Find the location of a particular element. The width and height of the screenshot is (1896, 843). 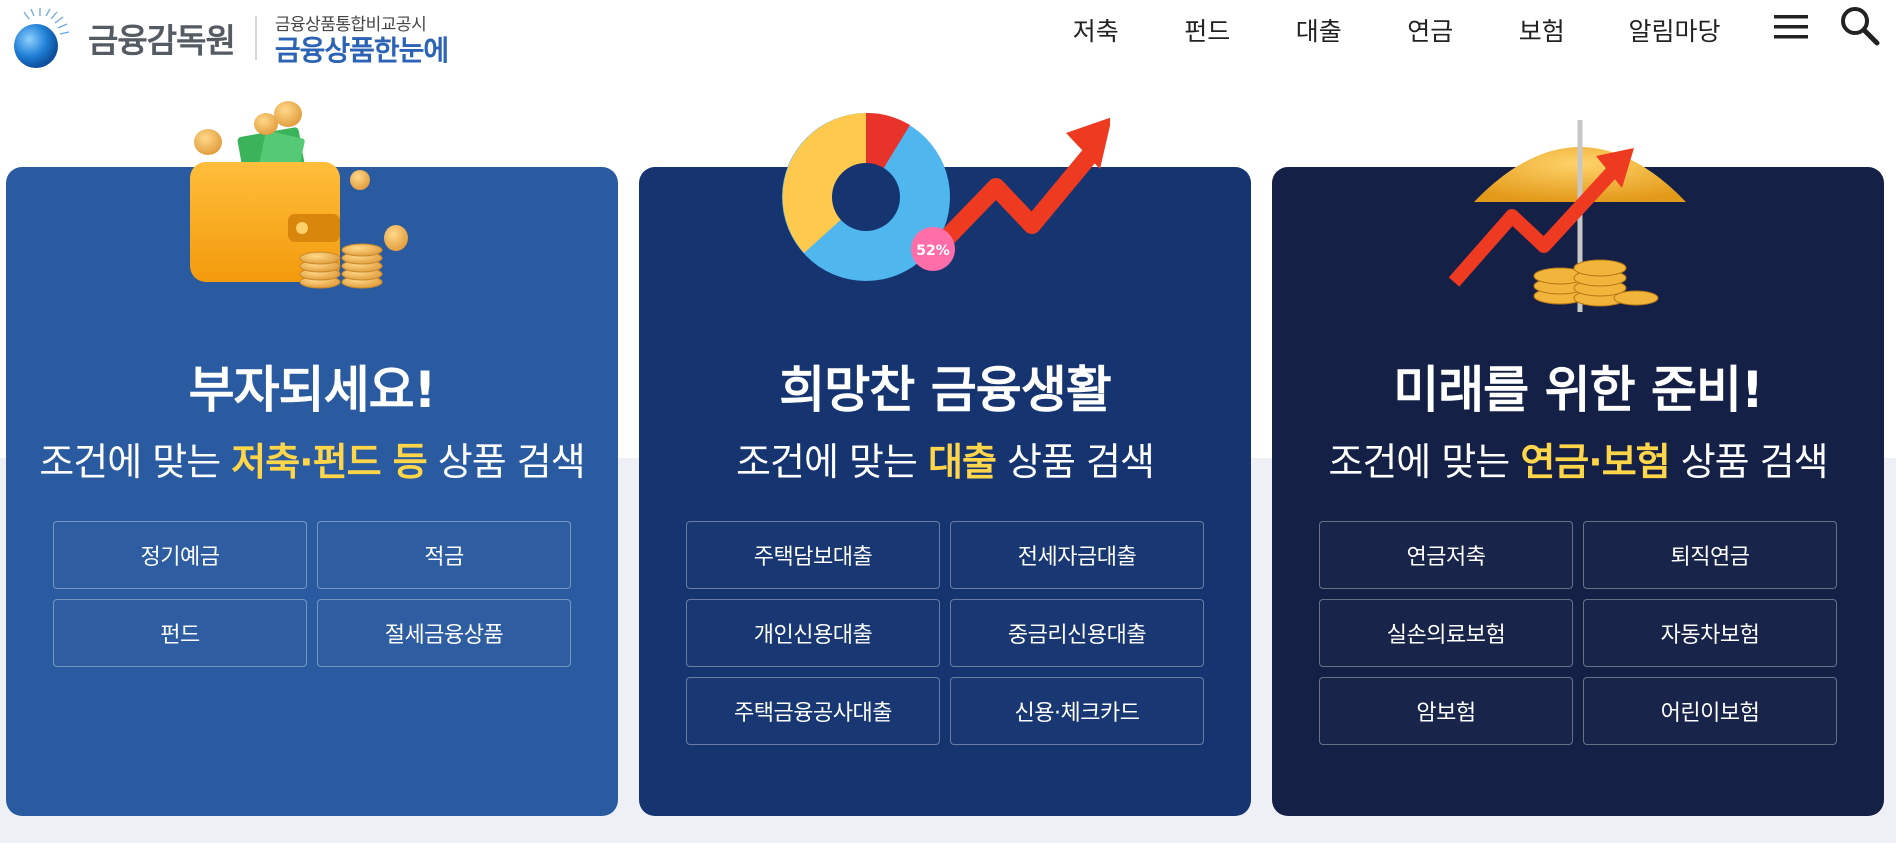

btn-tax-saving-products: 절세금융상품 is located at coordinates (444, 633).